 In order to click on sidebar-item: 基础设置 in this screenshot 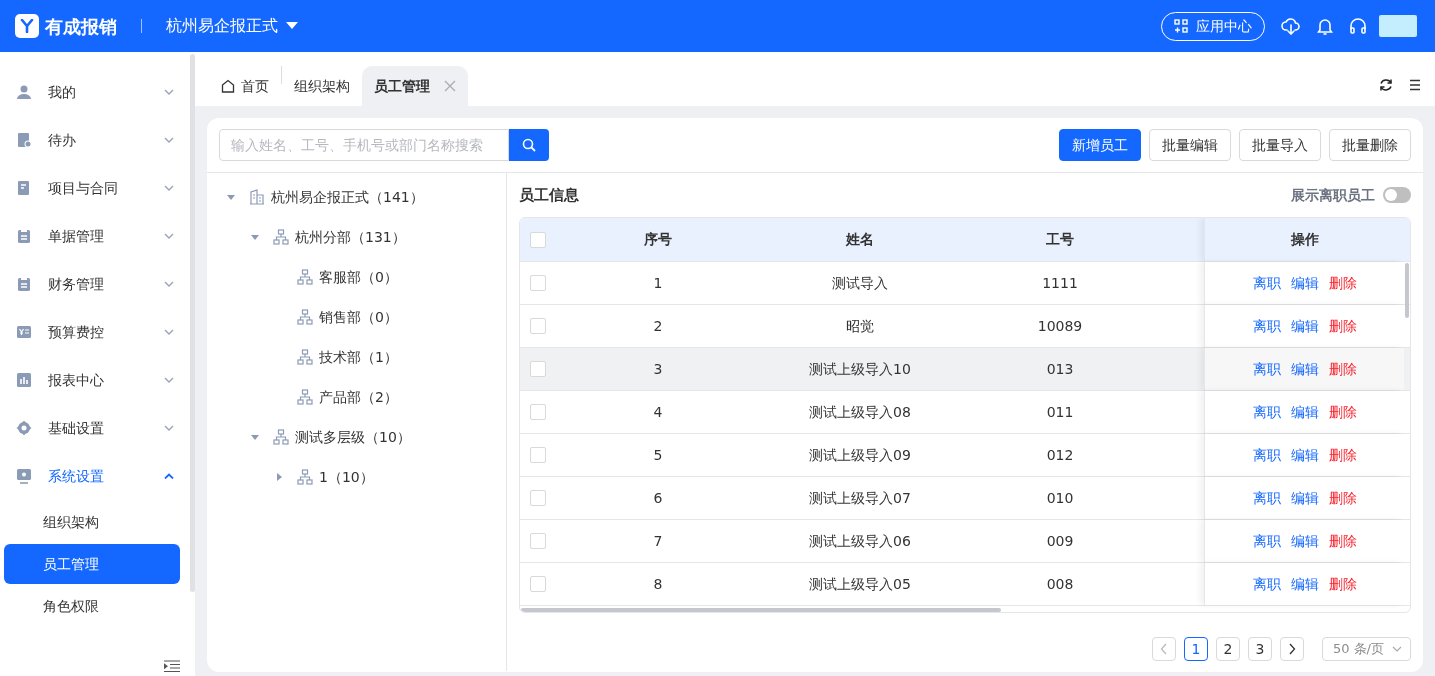, I will do `click(94, 428)`.